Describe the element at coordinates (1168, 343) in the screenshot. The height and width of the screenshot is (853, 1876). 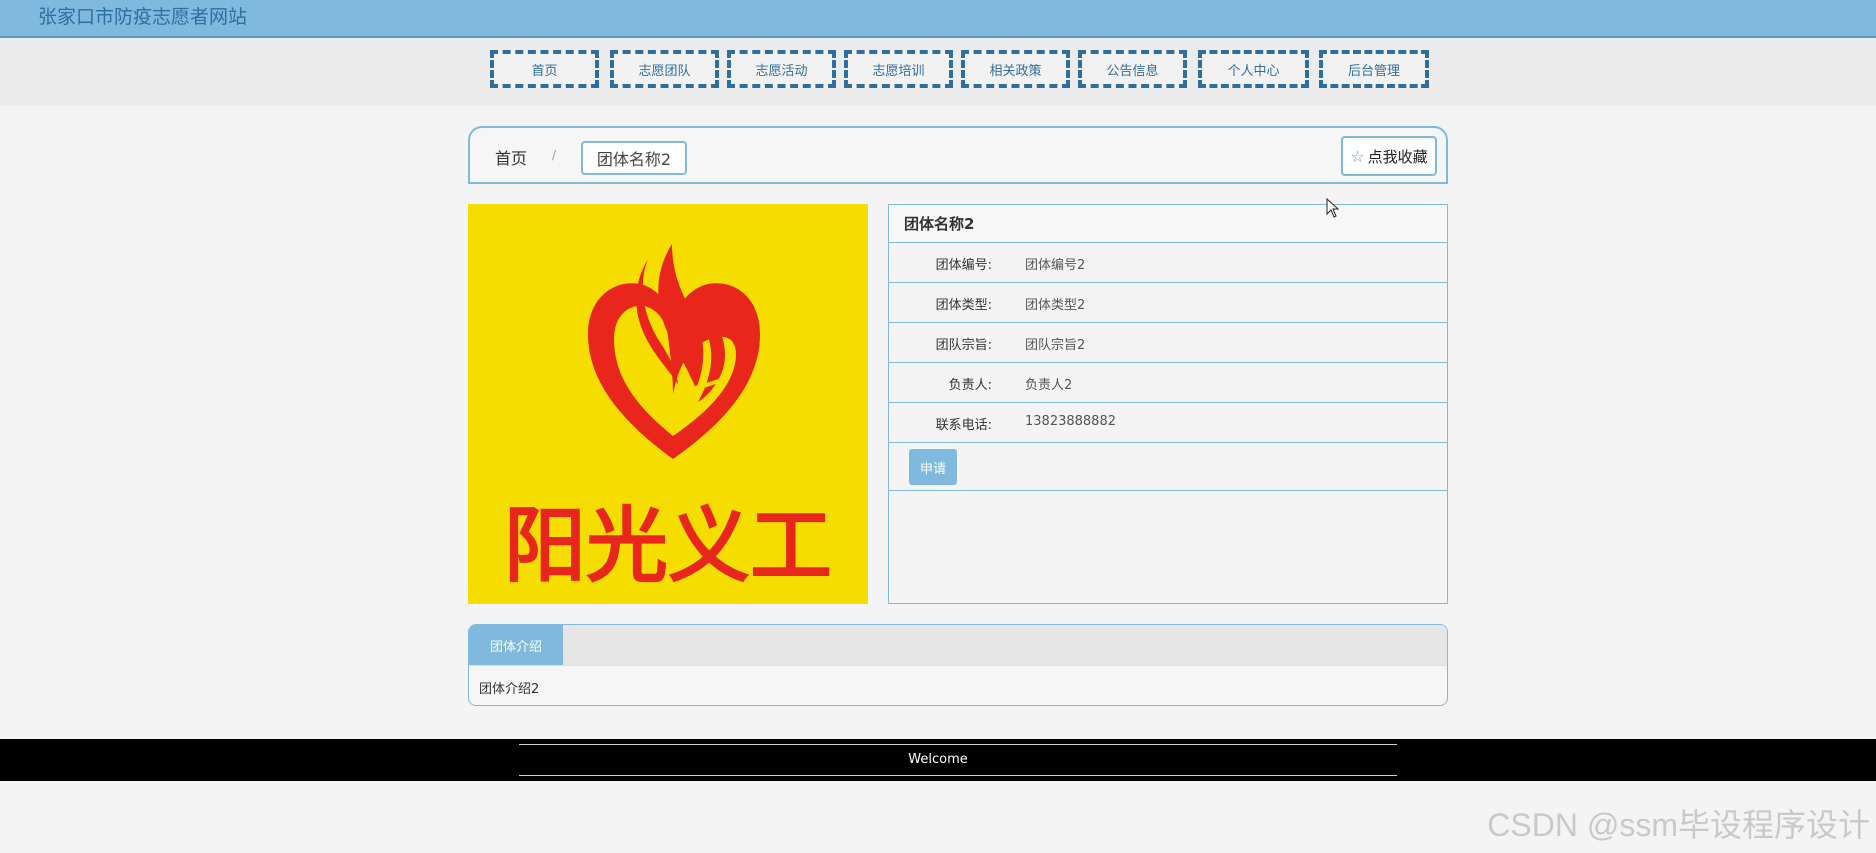
I see `detail-row-team-purpose: 团队宗旨: 团队宗旨2` at that location.